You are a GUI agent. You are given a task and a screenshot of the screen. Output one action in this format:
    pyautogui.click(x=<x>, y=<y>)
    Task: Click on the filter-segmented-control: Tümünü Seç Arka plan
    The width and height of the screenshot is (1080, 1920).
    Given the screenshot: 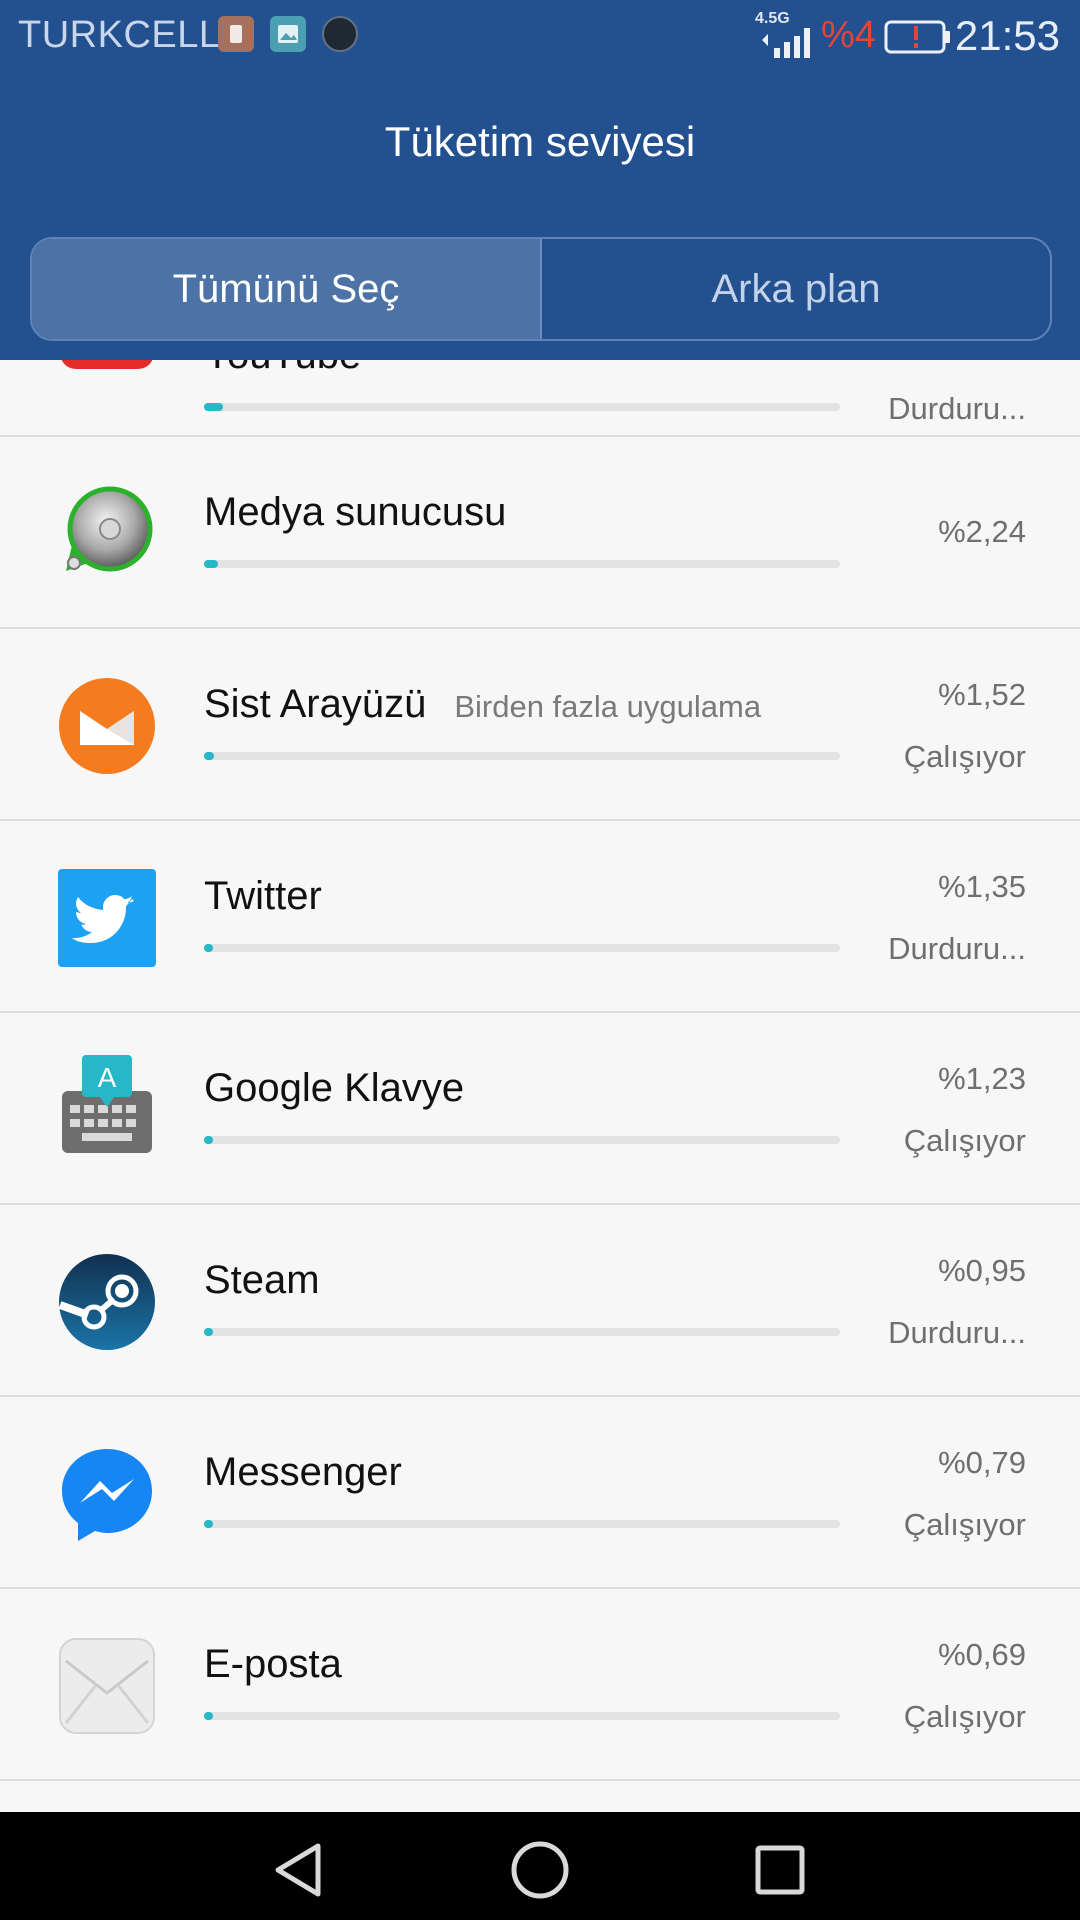 What is the action you would take?
    pyautogui.click(x=541, y=289)
    